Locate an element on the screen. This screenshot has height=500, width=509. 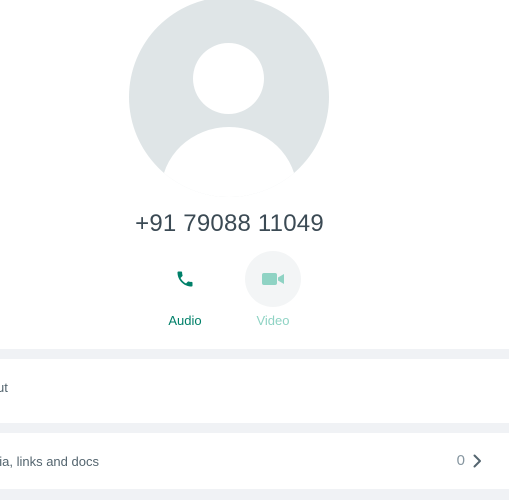
contact-phone-number: +91 79088 11049 is located at coordinates (229, 223).